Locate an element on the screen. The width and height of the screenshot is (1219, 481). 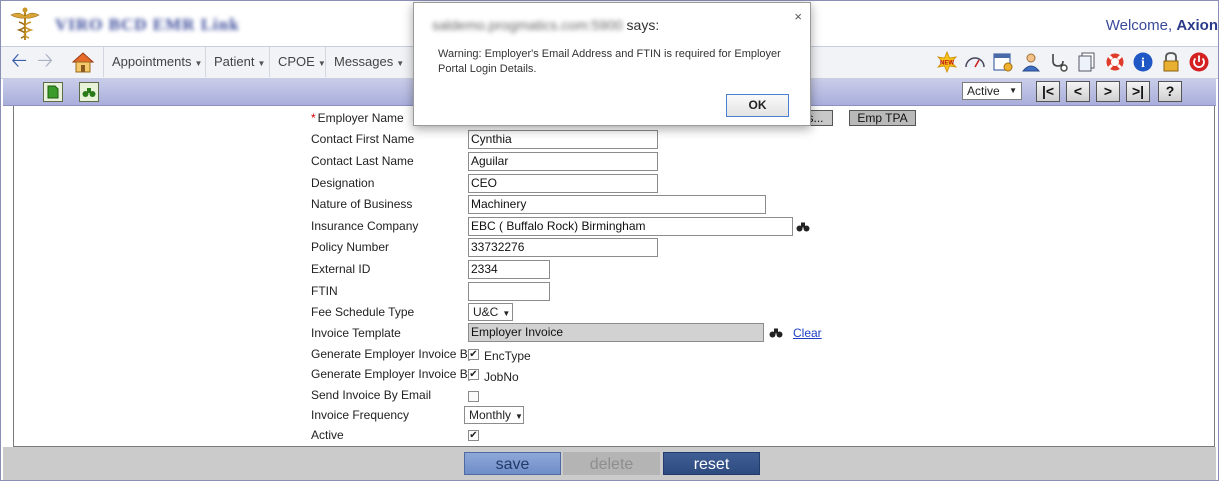
ftin-label: FTIN is located at coordinates (324, 291).